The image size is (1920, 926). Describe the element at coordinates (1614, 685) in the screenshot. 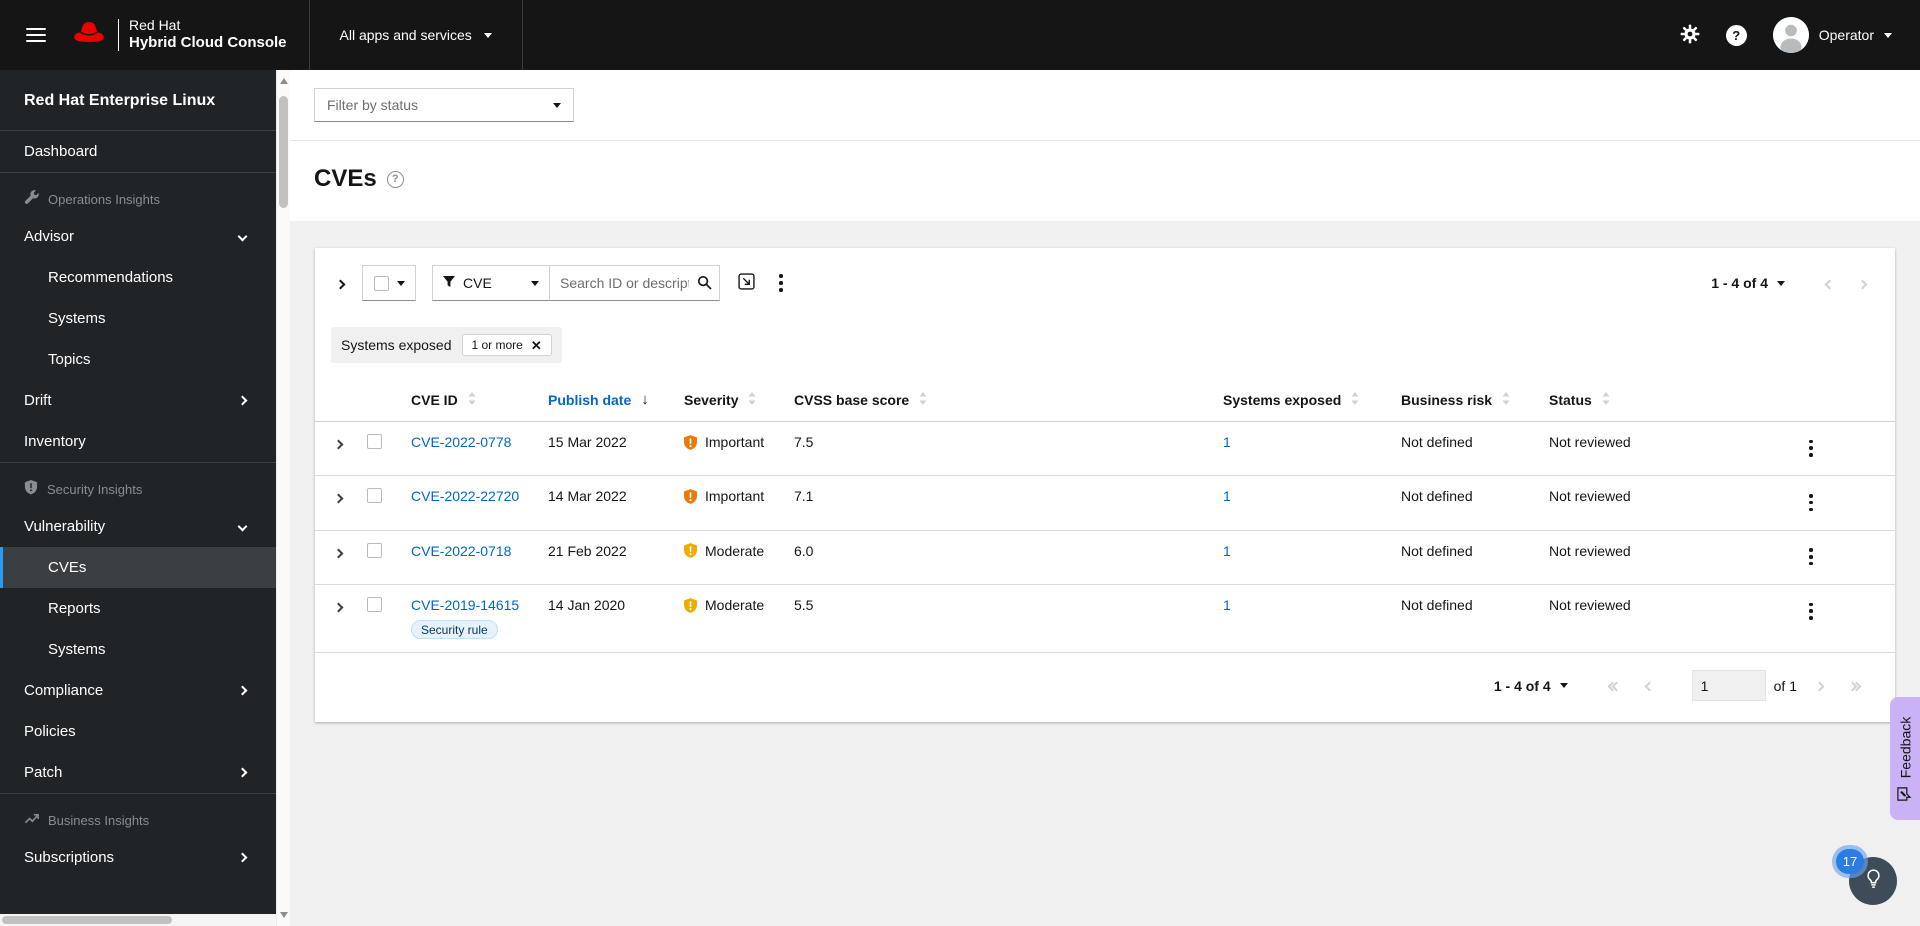

I see `first-page-button` at that location.